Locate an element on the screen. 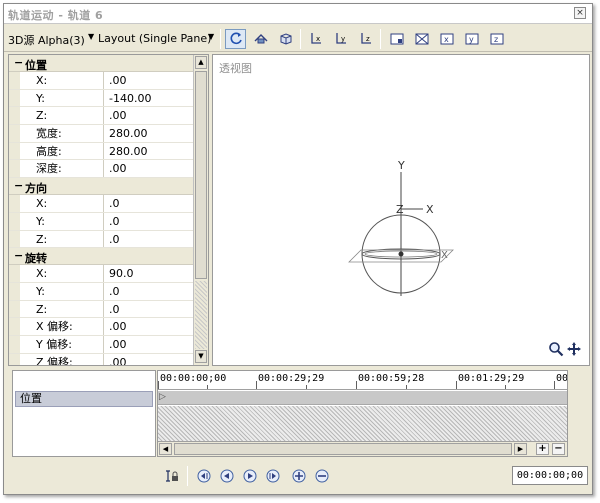 The image size is (600, 503). timecode-field: 00:00:00;00 is located at coordinates (550, 475).